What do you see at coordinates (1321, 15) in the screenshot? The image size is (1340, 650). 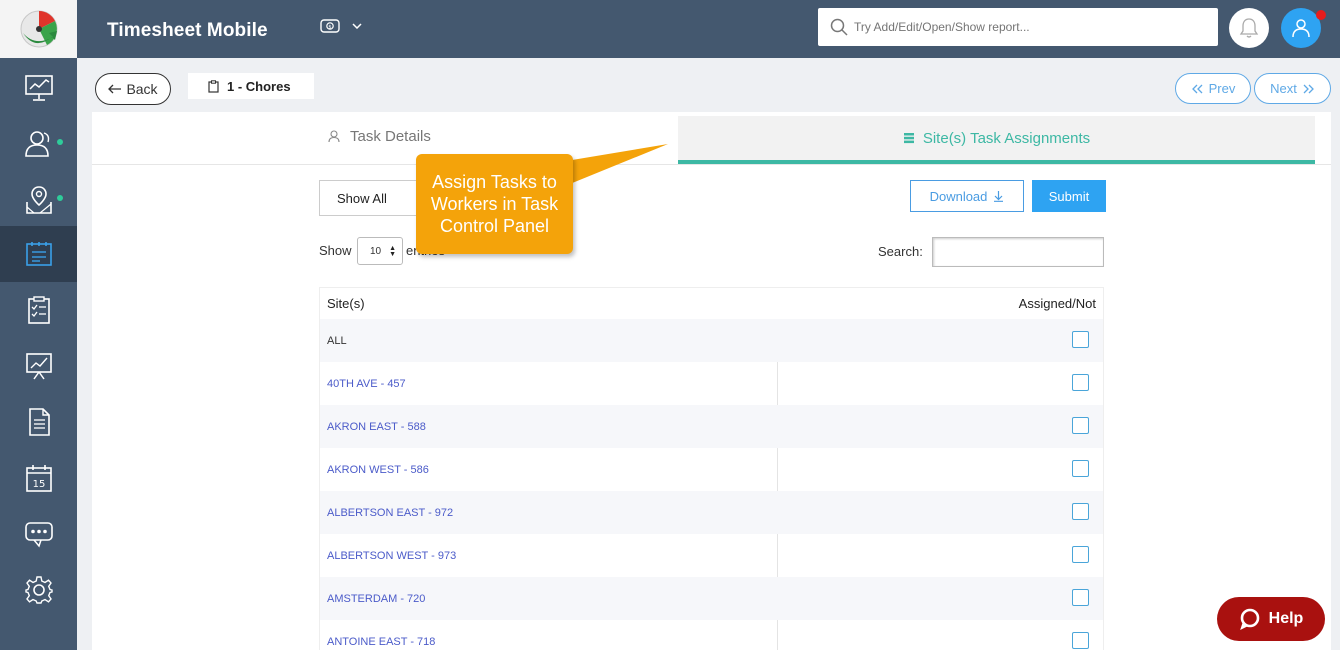 I see `notification-dot` at bounding box center [1321, 15].